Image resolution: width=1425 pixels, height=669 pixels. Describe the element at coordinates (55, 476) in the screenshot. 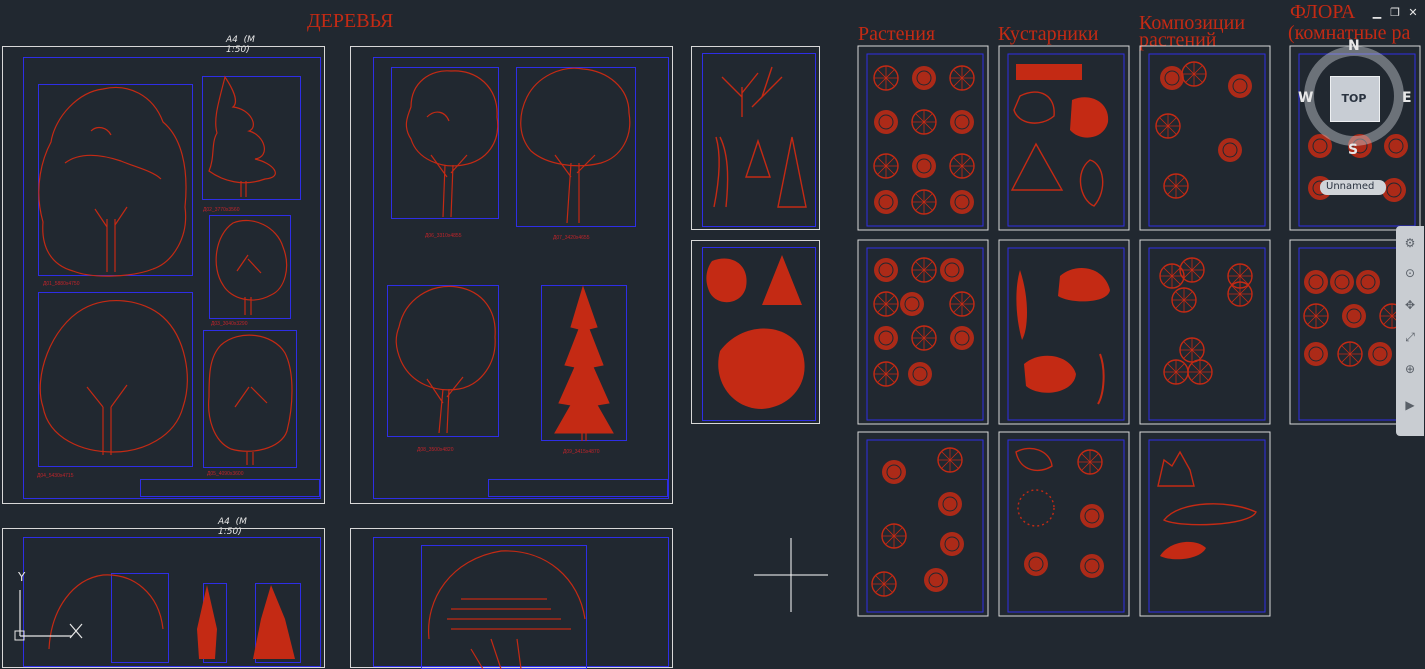

I see `tree-caption: Д04_5430х4715` at that location.